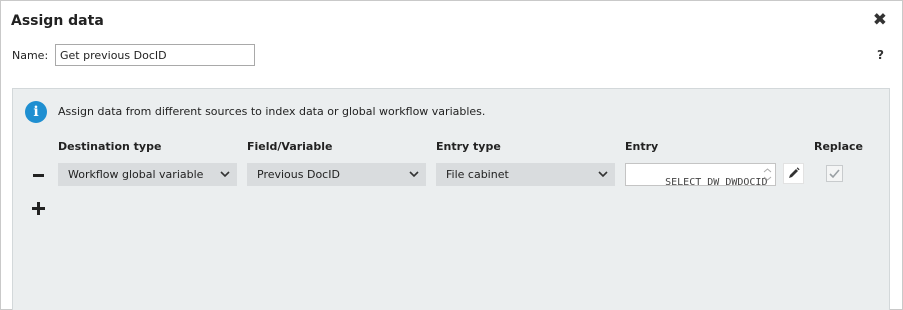  Describe the element at coordinates (38, 175) in the screenshot. I see `remove-row-icon` at that location.